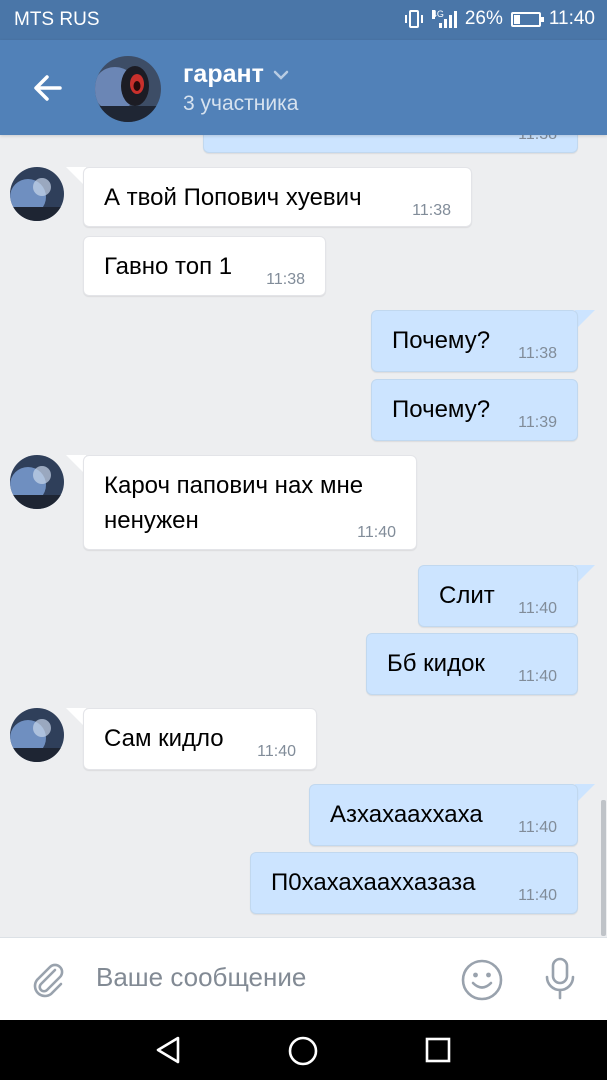 The width and height of the screenshot is (607, 1080). I want to click on status-icons: 4G 26% 11:40, so click(499, 19).